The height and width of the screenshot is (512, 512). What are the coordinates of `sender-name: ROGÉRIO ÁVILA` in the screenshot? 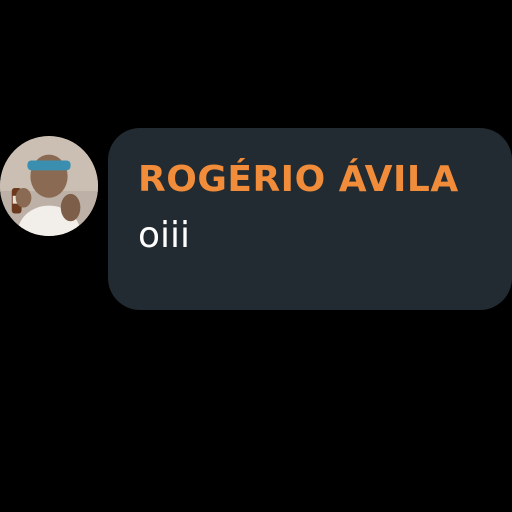 It's located at (313, 180).